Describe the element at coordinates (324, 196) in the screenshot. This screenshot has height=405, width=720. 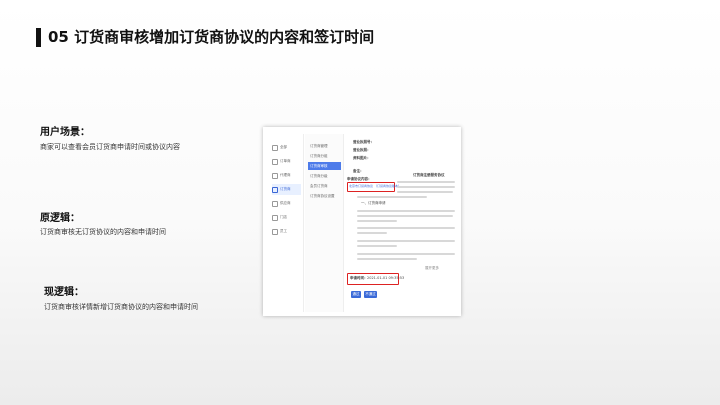
I see `secondary-nav-item: 订货商协议设置` at that location.